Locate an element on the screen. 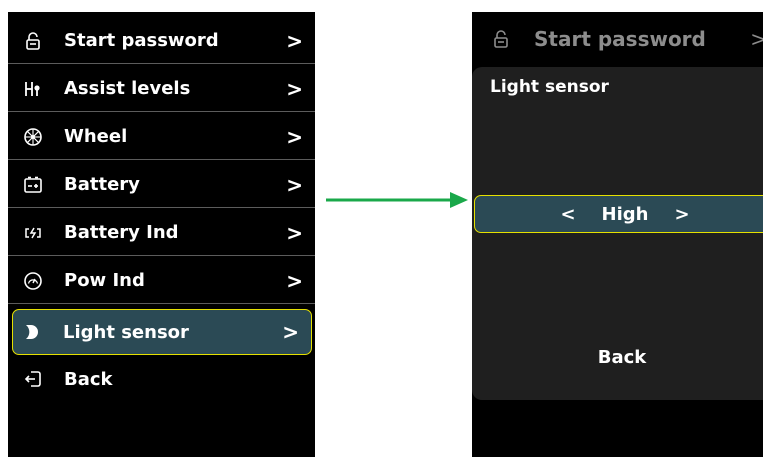 This screenshot has width=763, height=457. power-indicator-icon is located at coordinates (33, 281).